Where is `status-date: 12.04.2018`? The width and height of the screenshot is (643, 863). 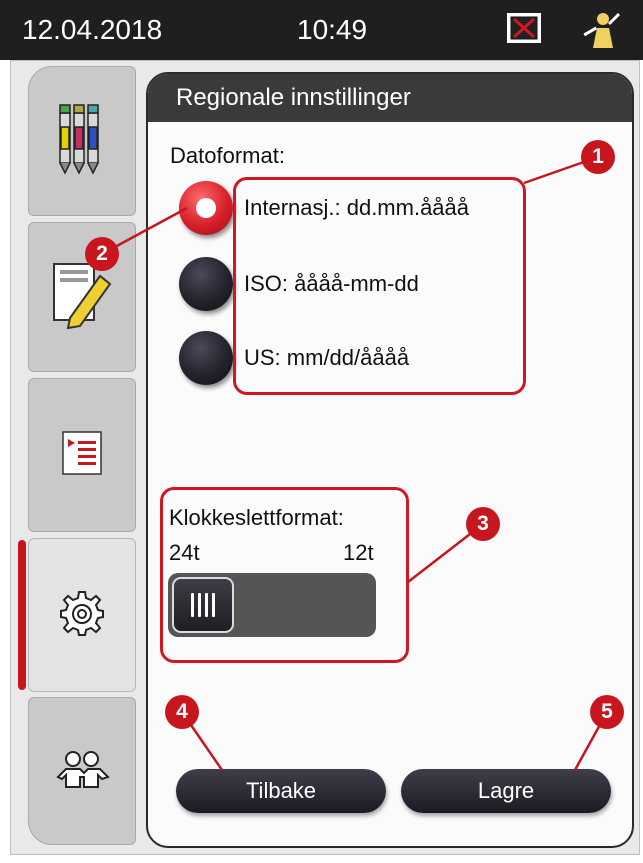
status-date: 12.04.2018 is located at coordinates (92, 29).